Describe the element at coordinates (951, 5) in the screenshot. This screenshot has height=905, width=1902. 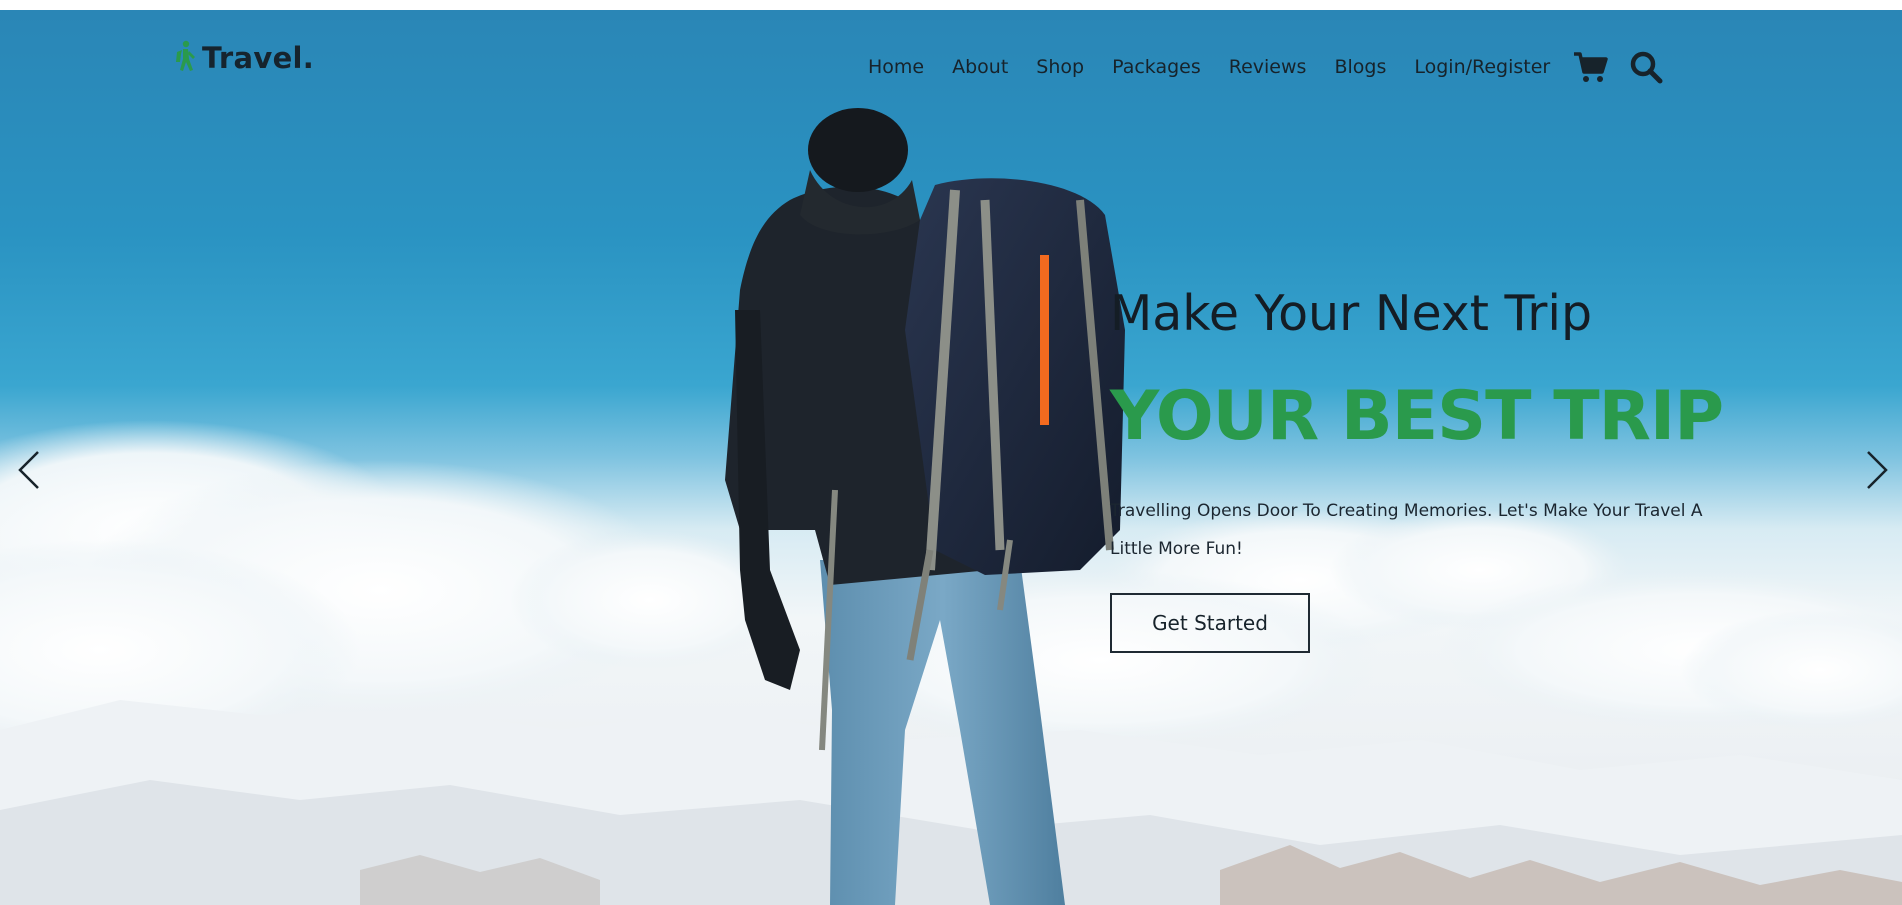
I see `top-strip` at that location.